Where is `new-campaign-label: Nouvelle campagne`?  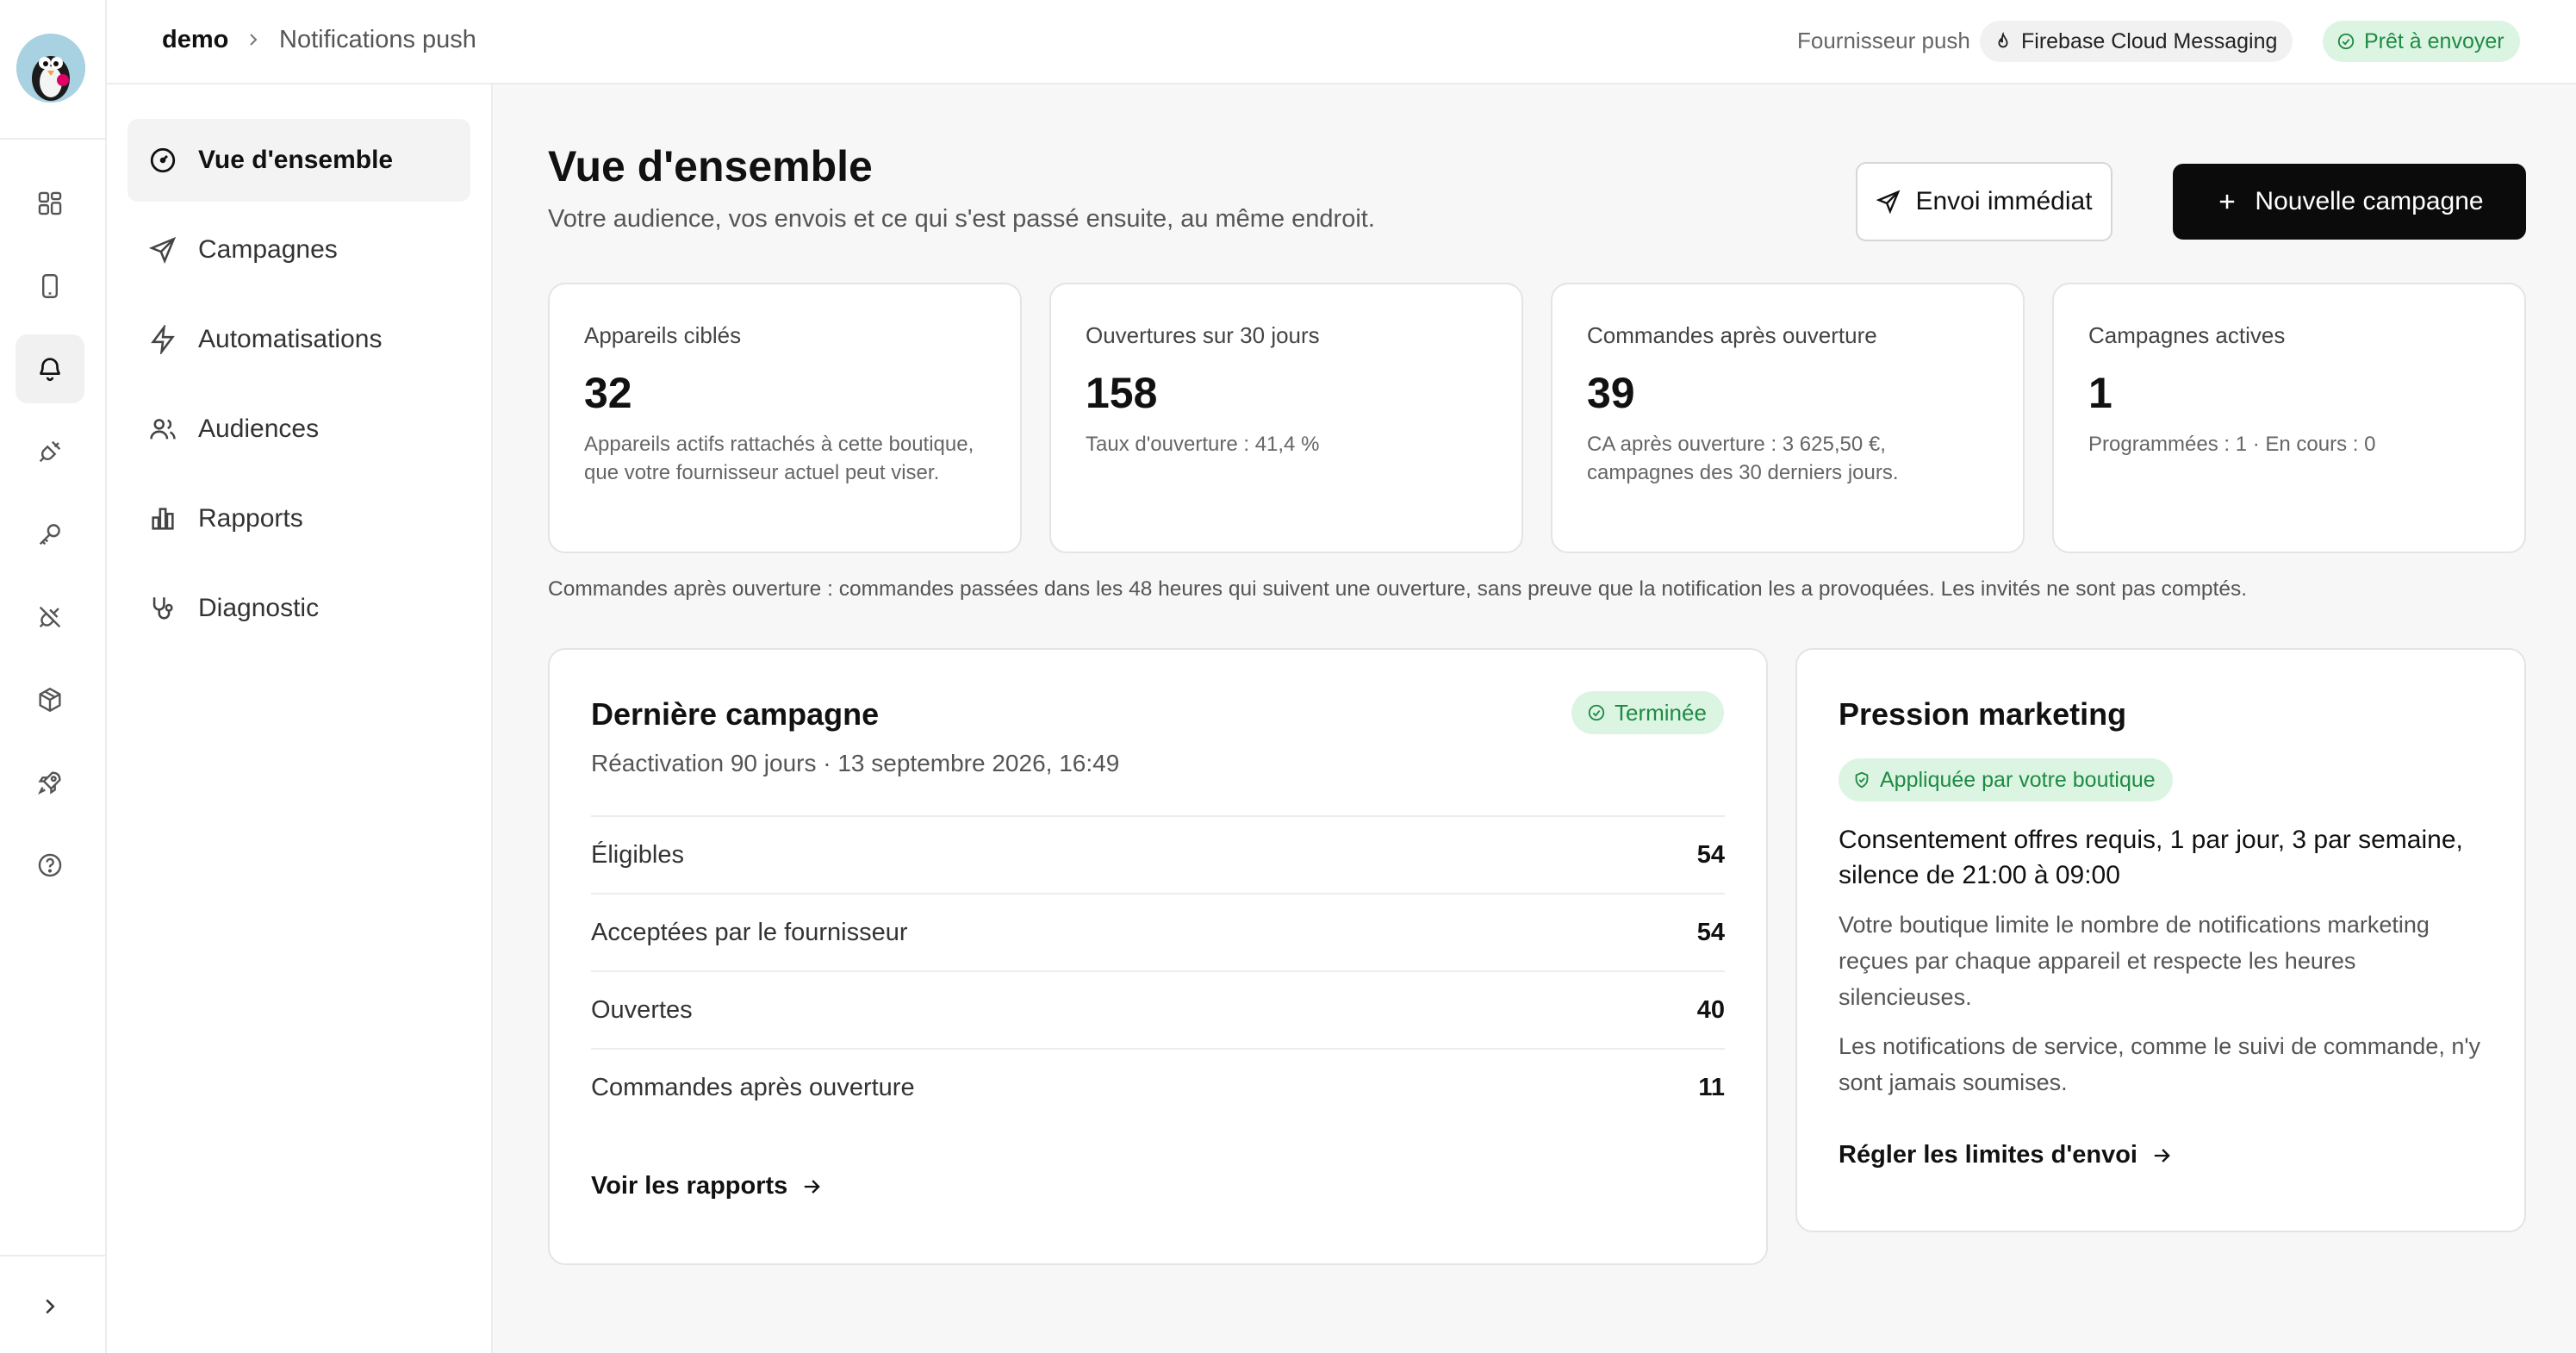
new-campaign-label: Nouvelle campagne is located at coordinates (2369, 201).